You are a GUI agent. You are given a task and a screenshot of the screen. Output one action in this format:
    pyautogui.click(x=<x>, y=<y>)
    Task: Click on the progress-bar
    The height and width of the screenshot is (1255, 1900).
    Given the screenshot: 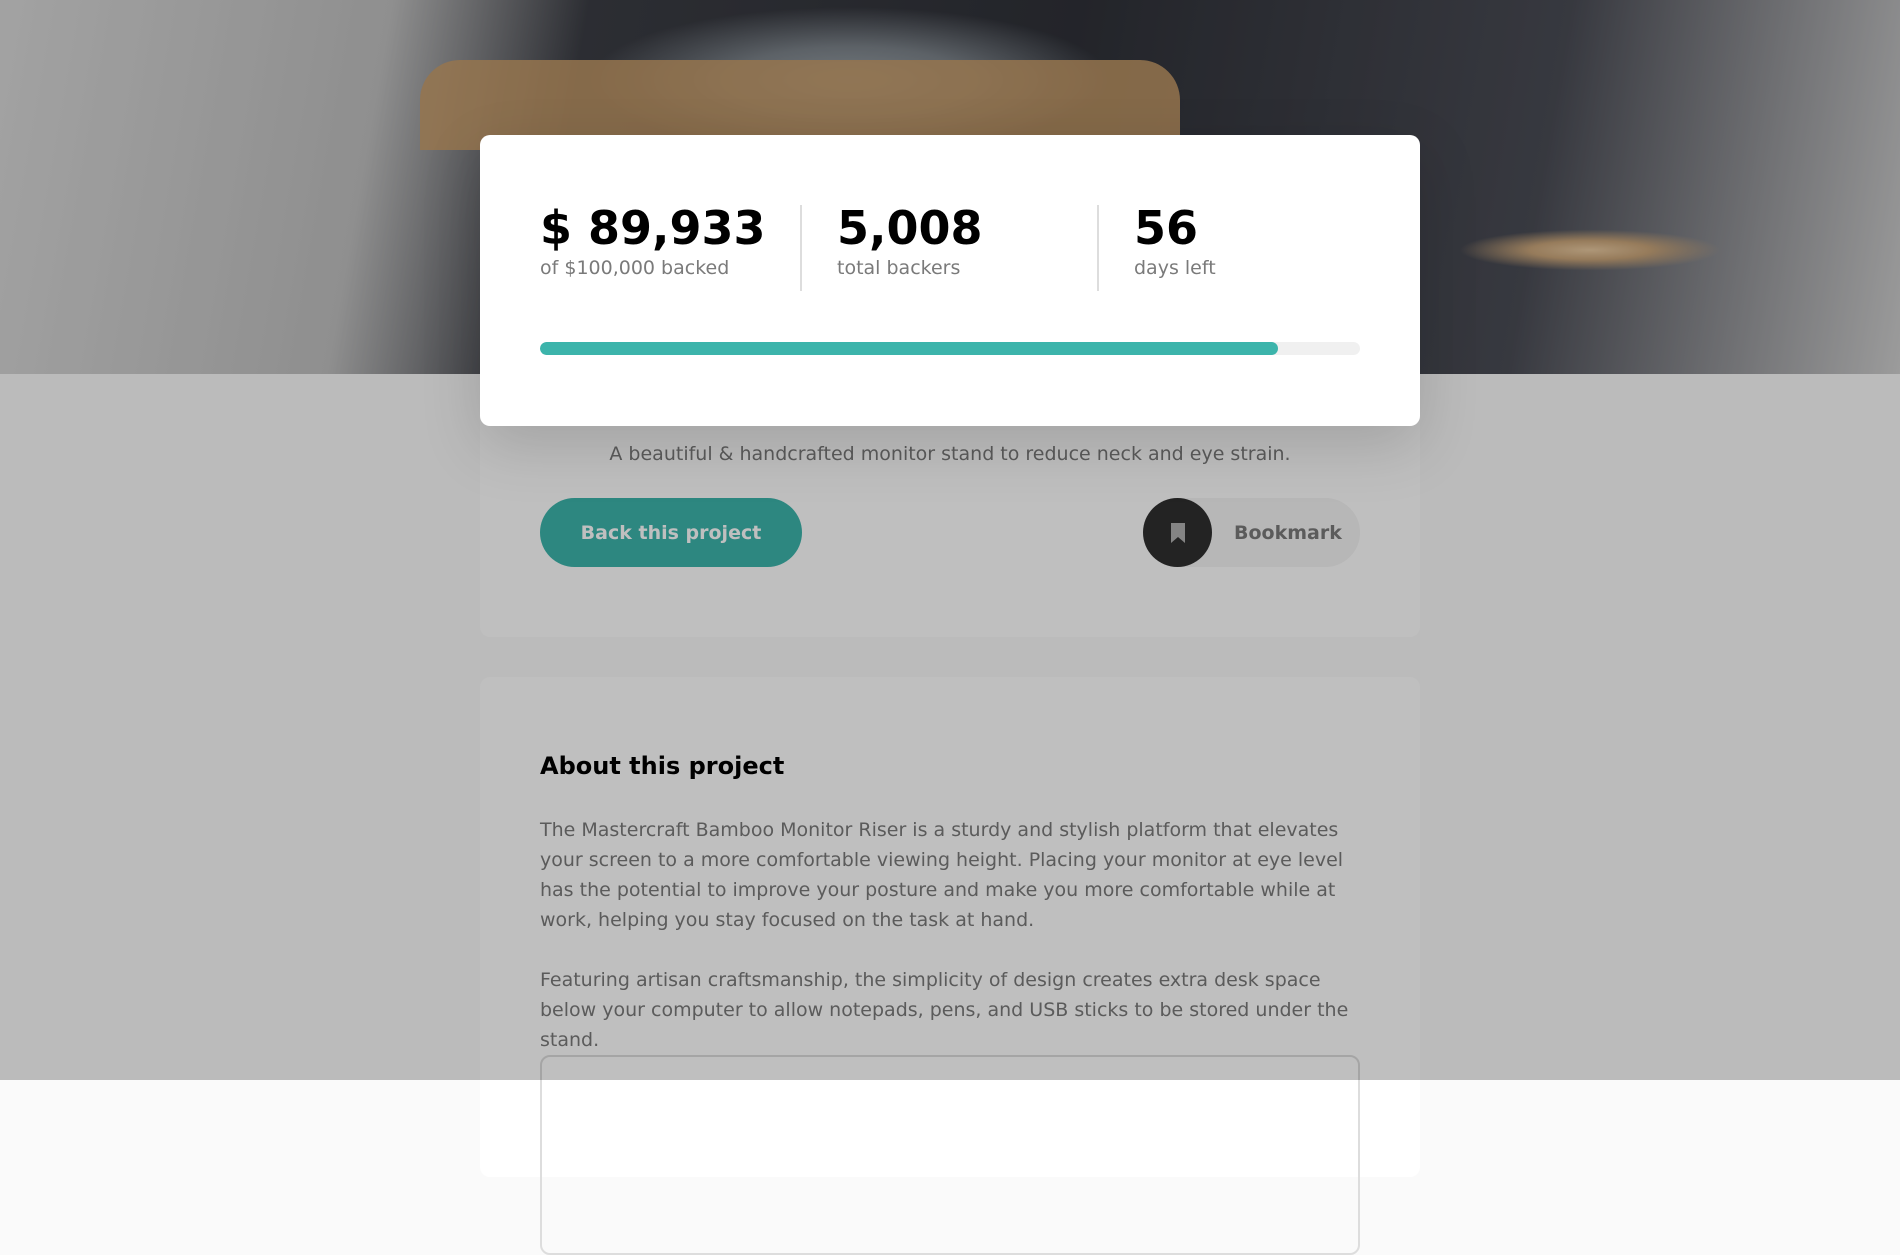 What is the action you would take?
    pyautogui.click(x=950, y=348)
    